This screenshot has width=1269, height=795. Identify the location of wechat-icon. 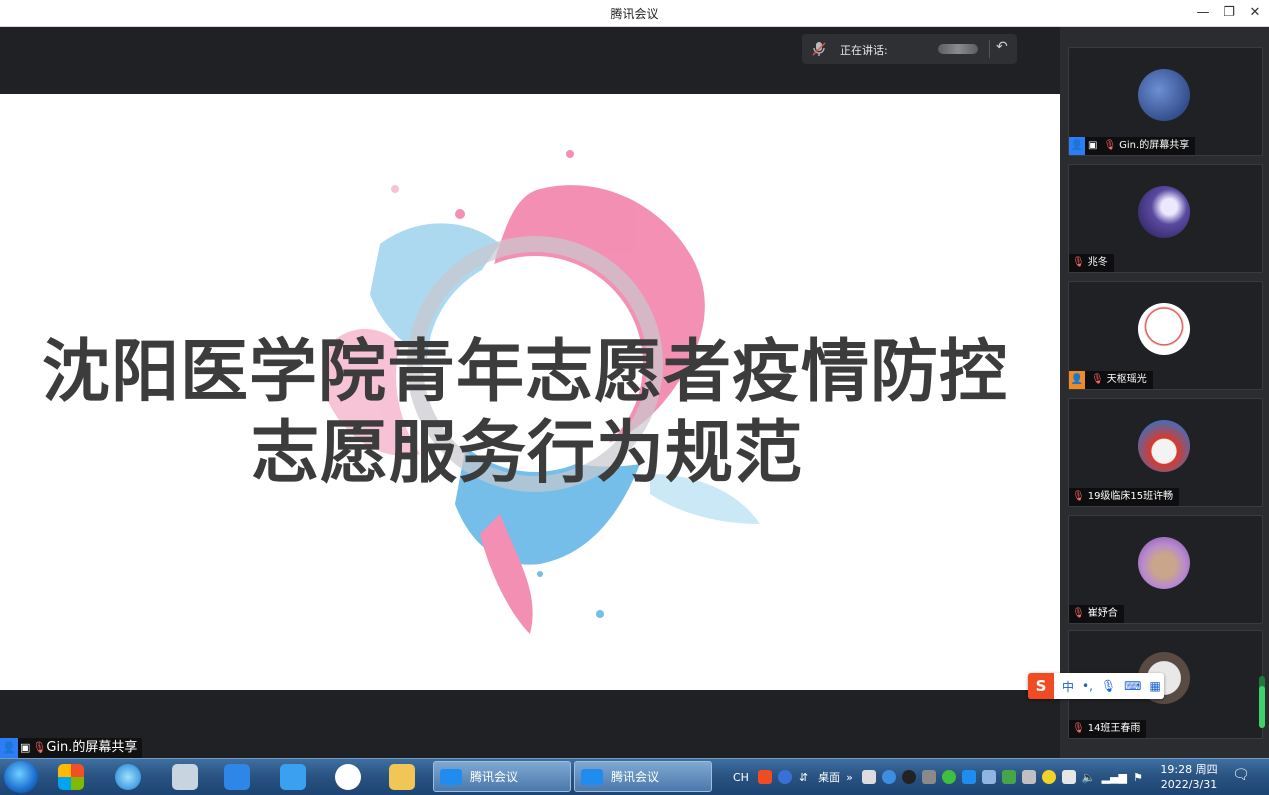
(948, 777).